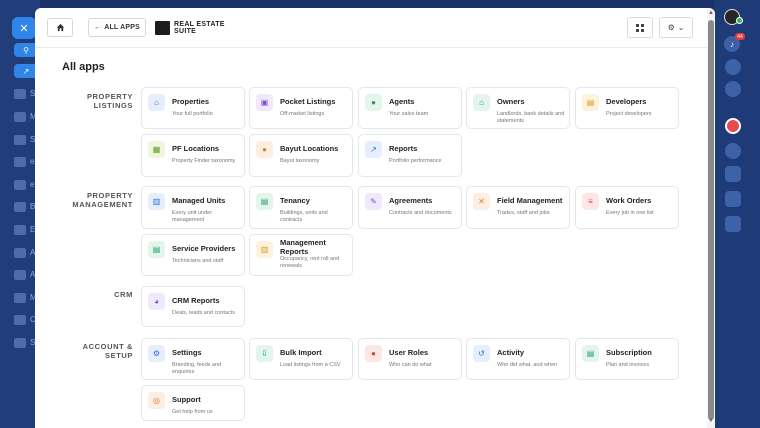 This screenshot has width=760, height=428. Describe the element at coordinates (373, 201) in the screenshot. I see `contract-icon: ✎` at that location.